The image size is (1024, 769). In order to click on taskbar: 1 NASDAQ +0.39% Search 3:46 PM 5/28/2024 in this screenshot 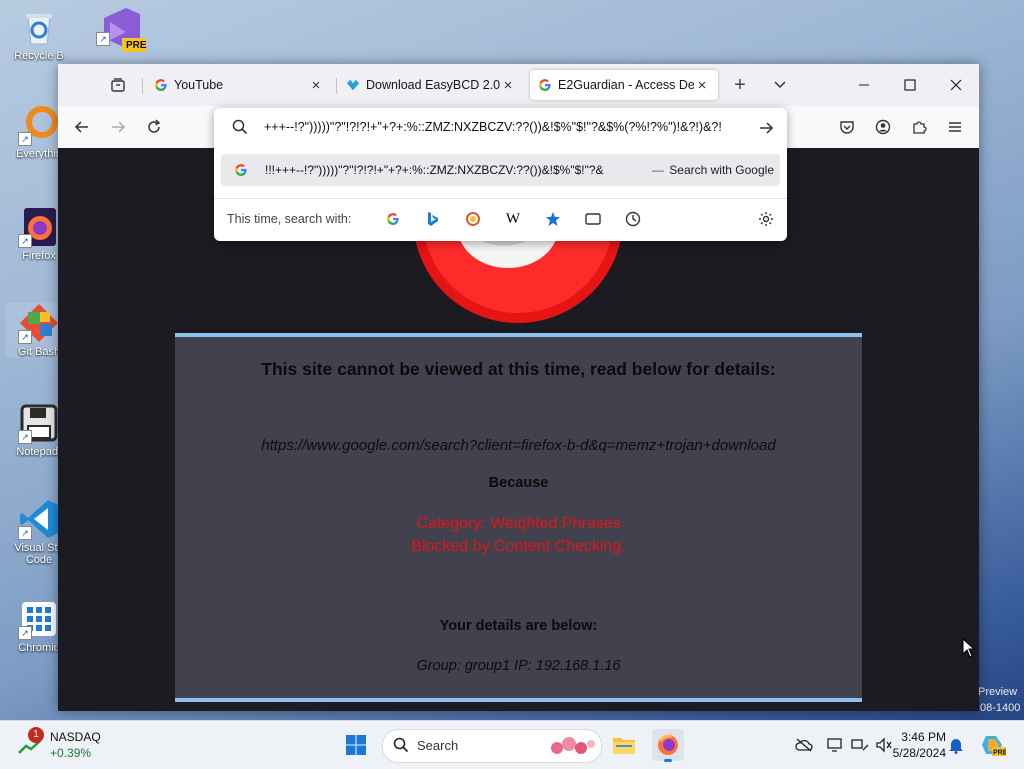, I will do `click(512, 744)`.